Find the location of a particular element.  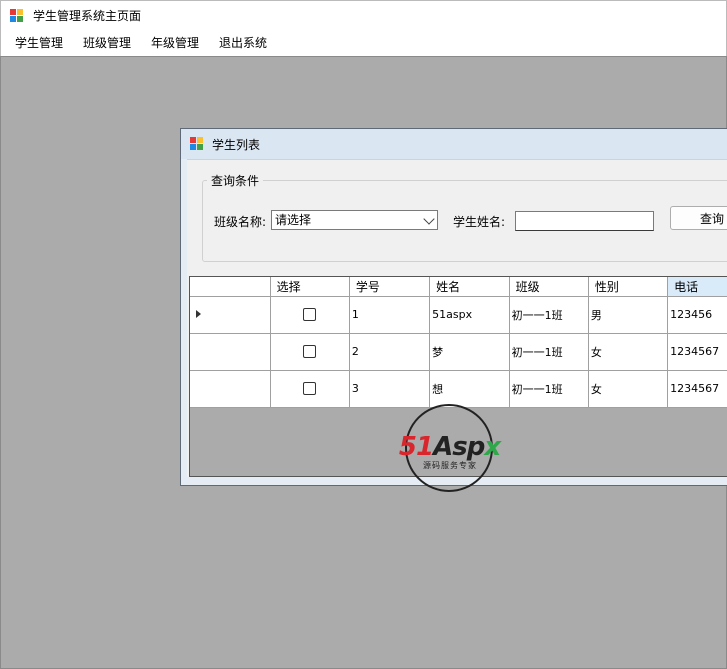

menu-bar: 学生管理 班级管理 年级管理 退出系统 is located at coordinates (363, 43).